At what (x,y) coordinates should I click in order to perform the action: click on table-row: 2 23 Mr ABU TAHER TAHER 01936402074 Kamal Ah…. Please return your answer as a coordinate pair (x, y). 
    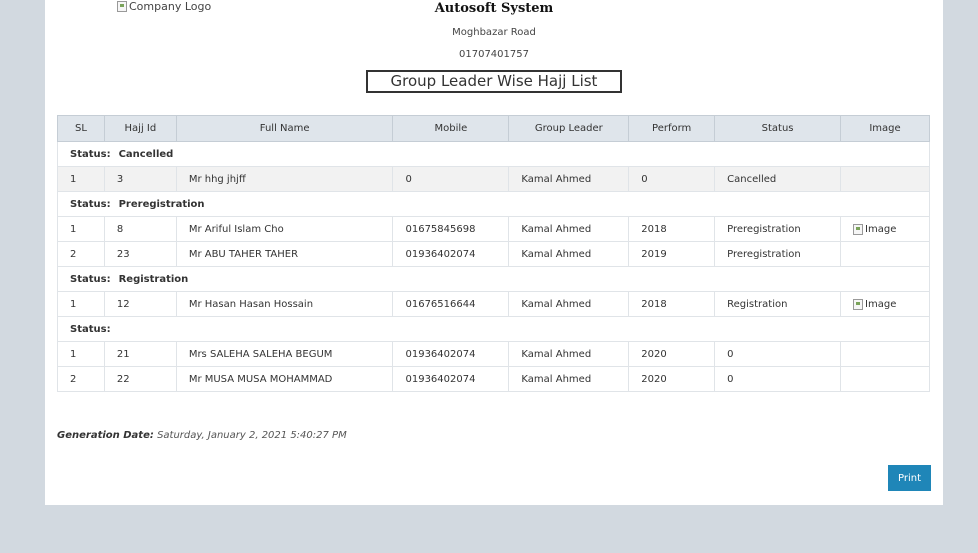
    Looking at the image, I should click on (493, 254).